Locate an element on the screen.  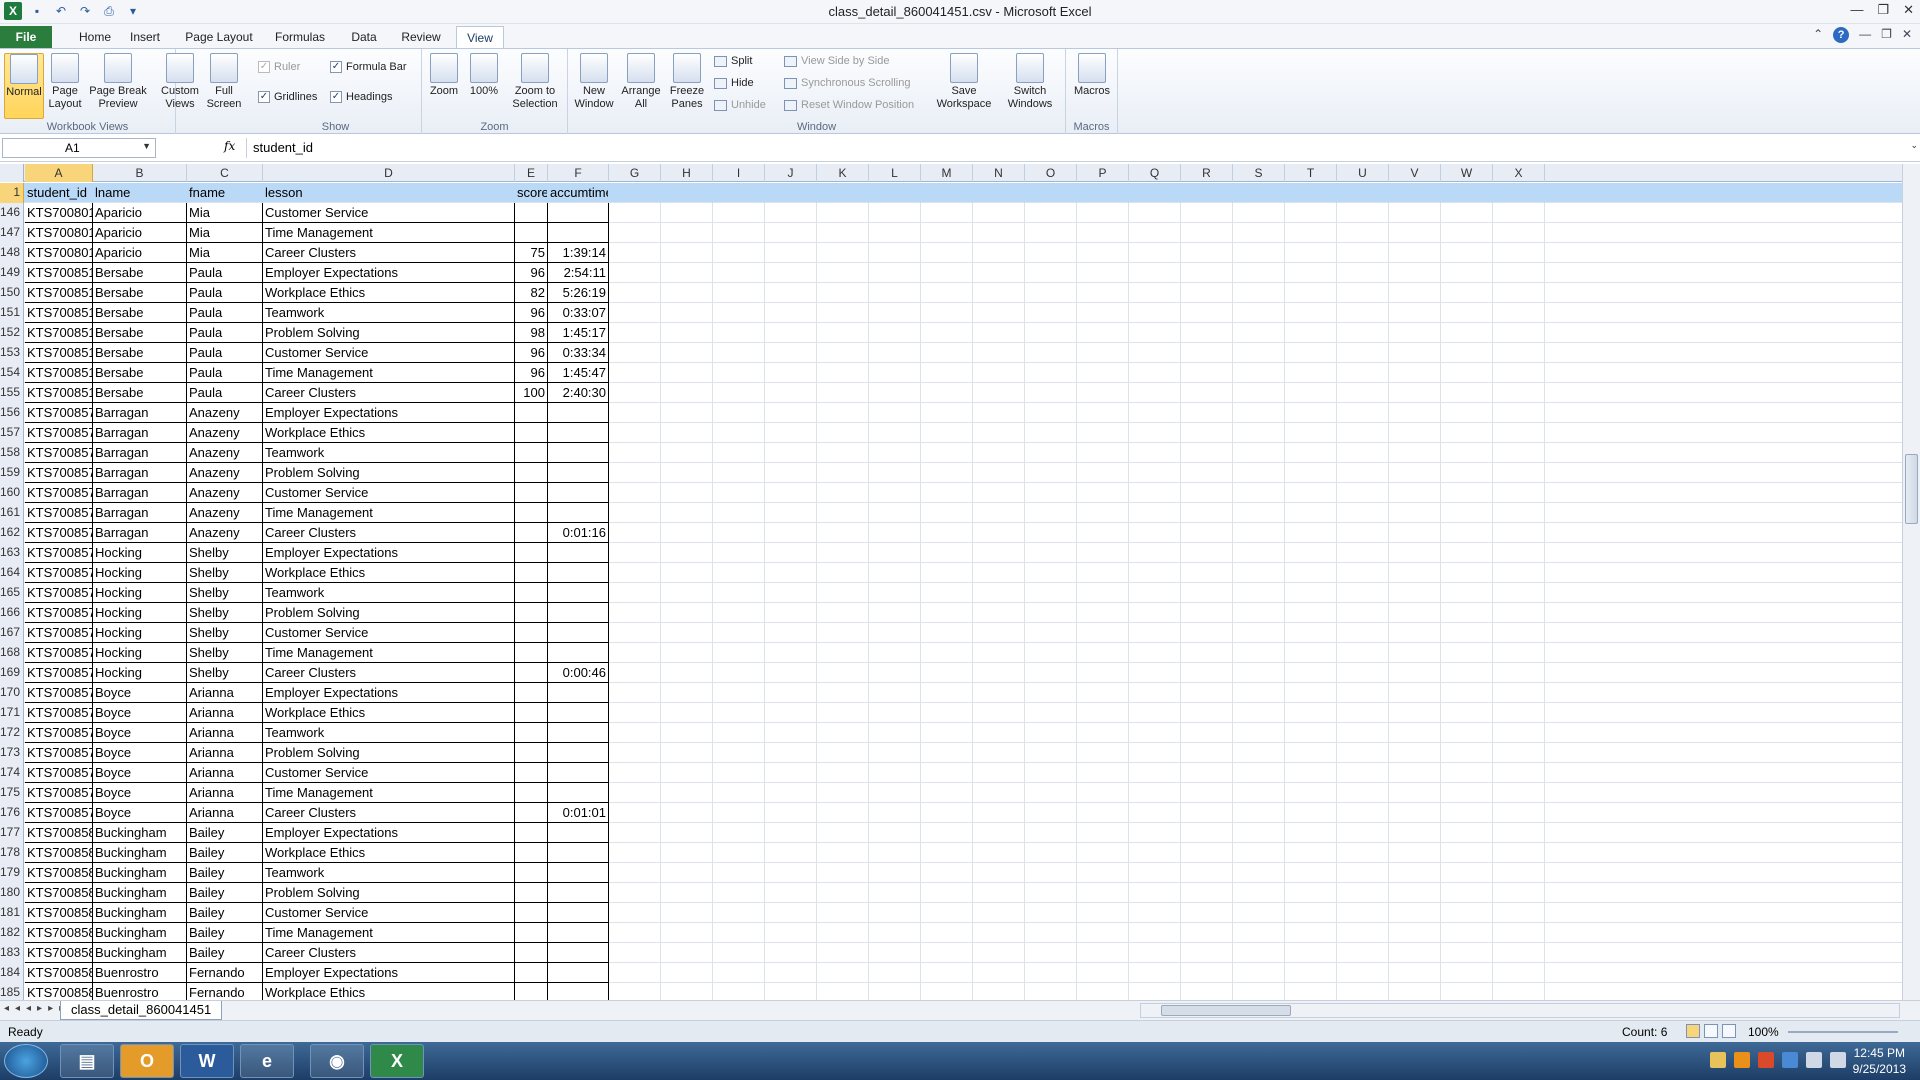
row-number: 172 is located at coordinates (12, 733).